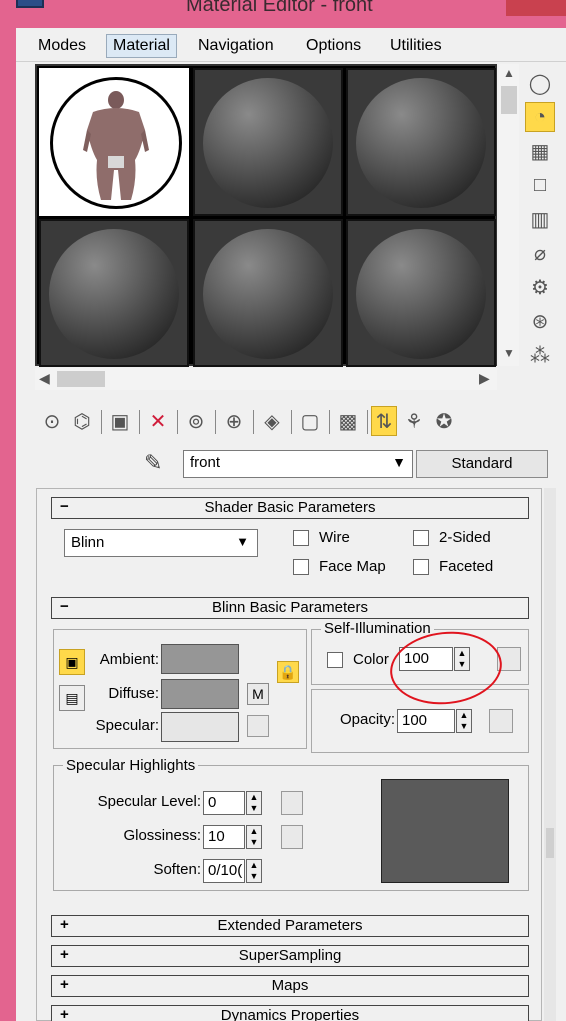  What do you see at coordinates (272, 421) in the screenshot?
I see `material-id-channel-icon: ◈` at bounding box center [272, 421].